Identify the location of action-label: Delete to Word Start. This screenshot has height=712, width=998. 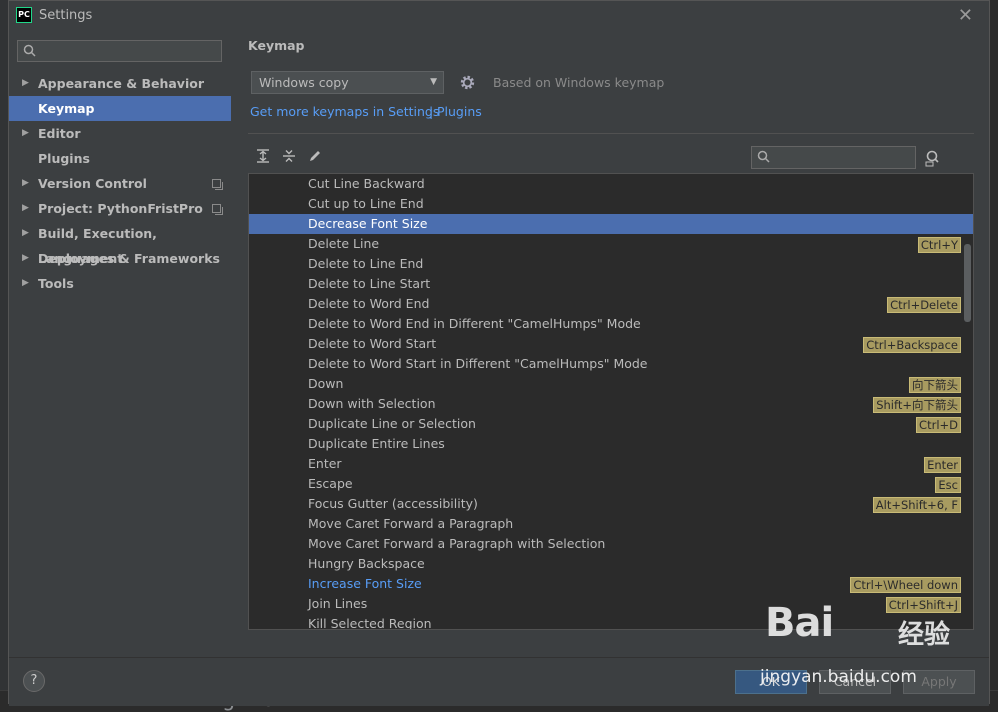
(372, 343).